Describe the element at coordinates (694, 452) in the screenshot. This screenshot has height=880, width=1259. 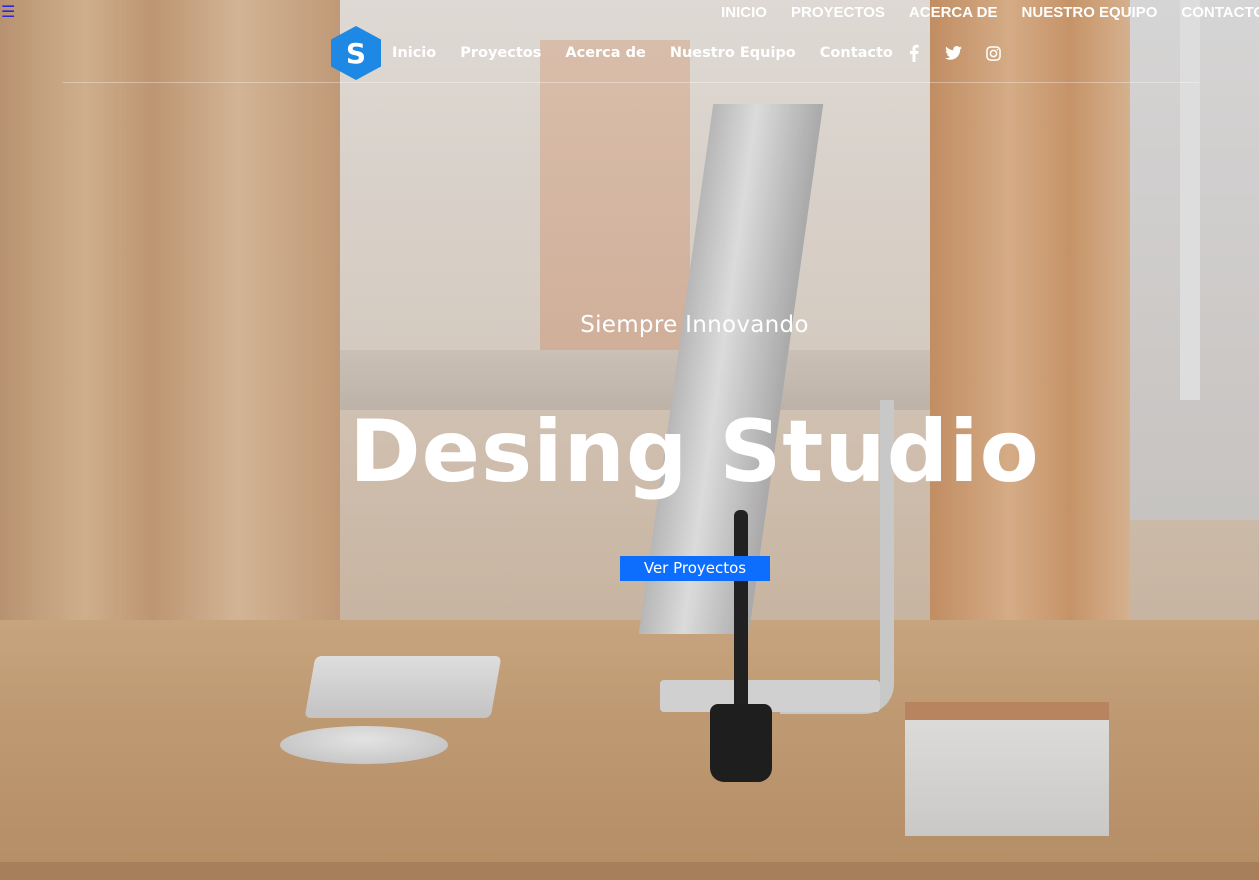
I see `hero-title: Desing Studio` at that location.